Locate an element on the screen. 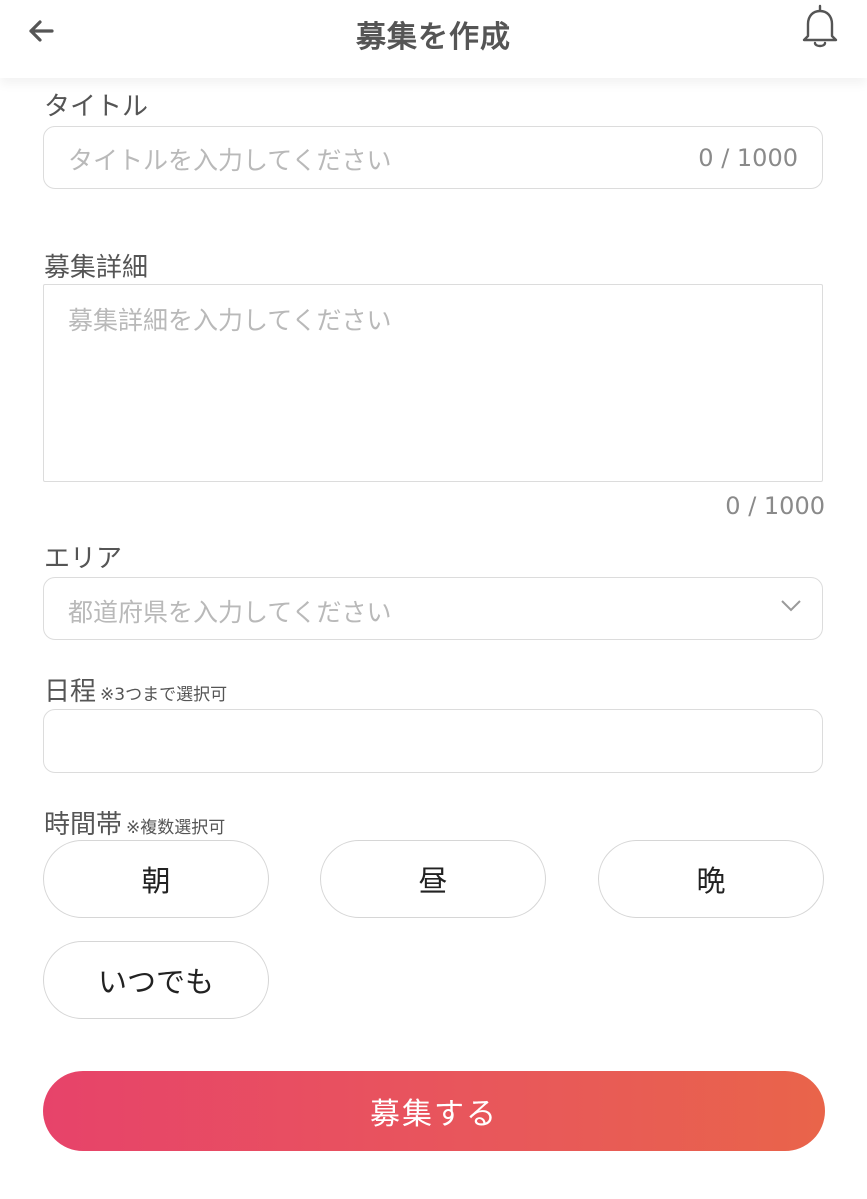 This screenshot has width=867, height=1199. detail-counter: 0 / 1000 is located at coordinates (775, 506).